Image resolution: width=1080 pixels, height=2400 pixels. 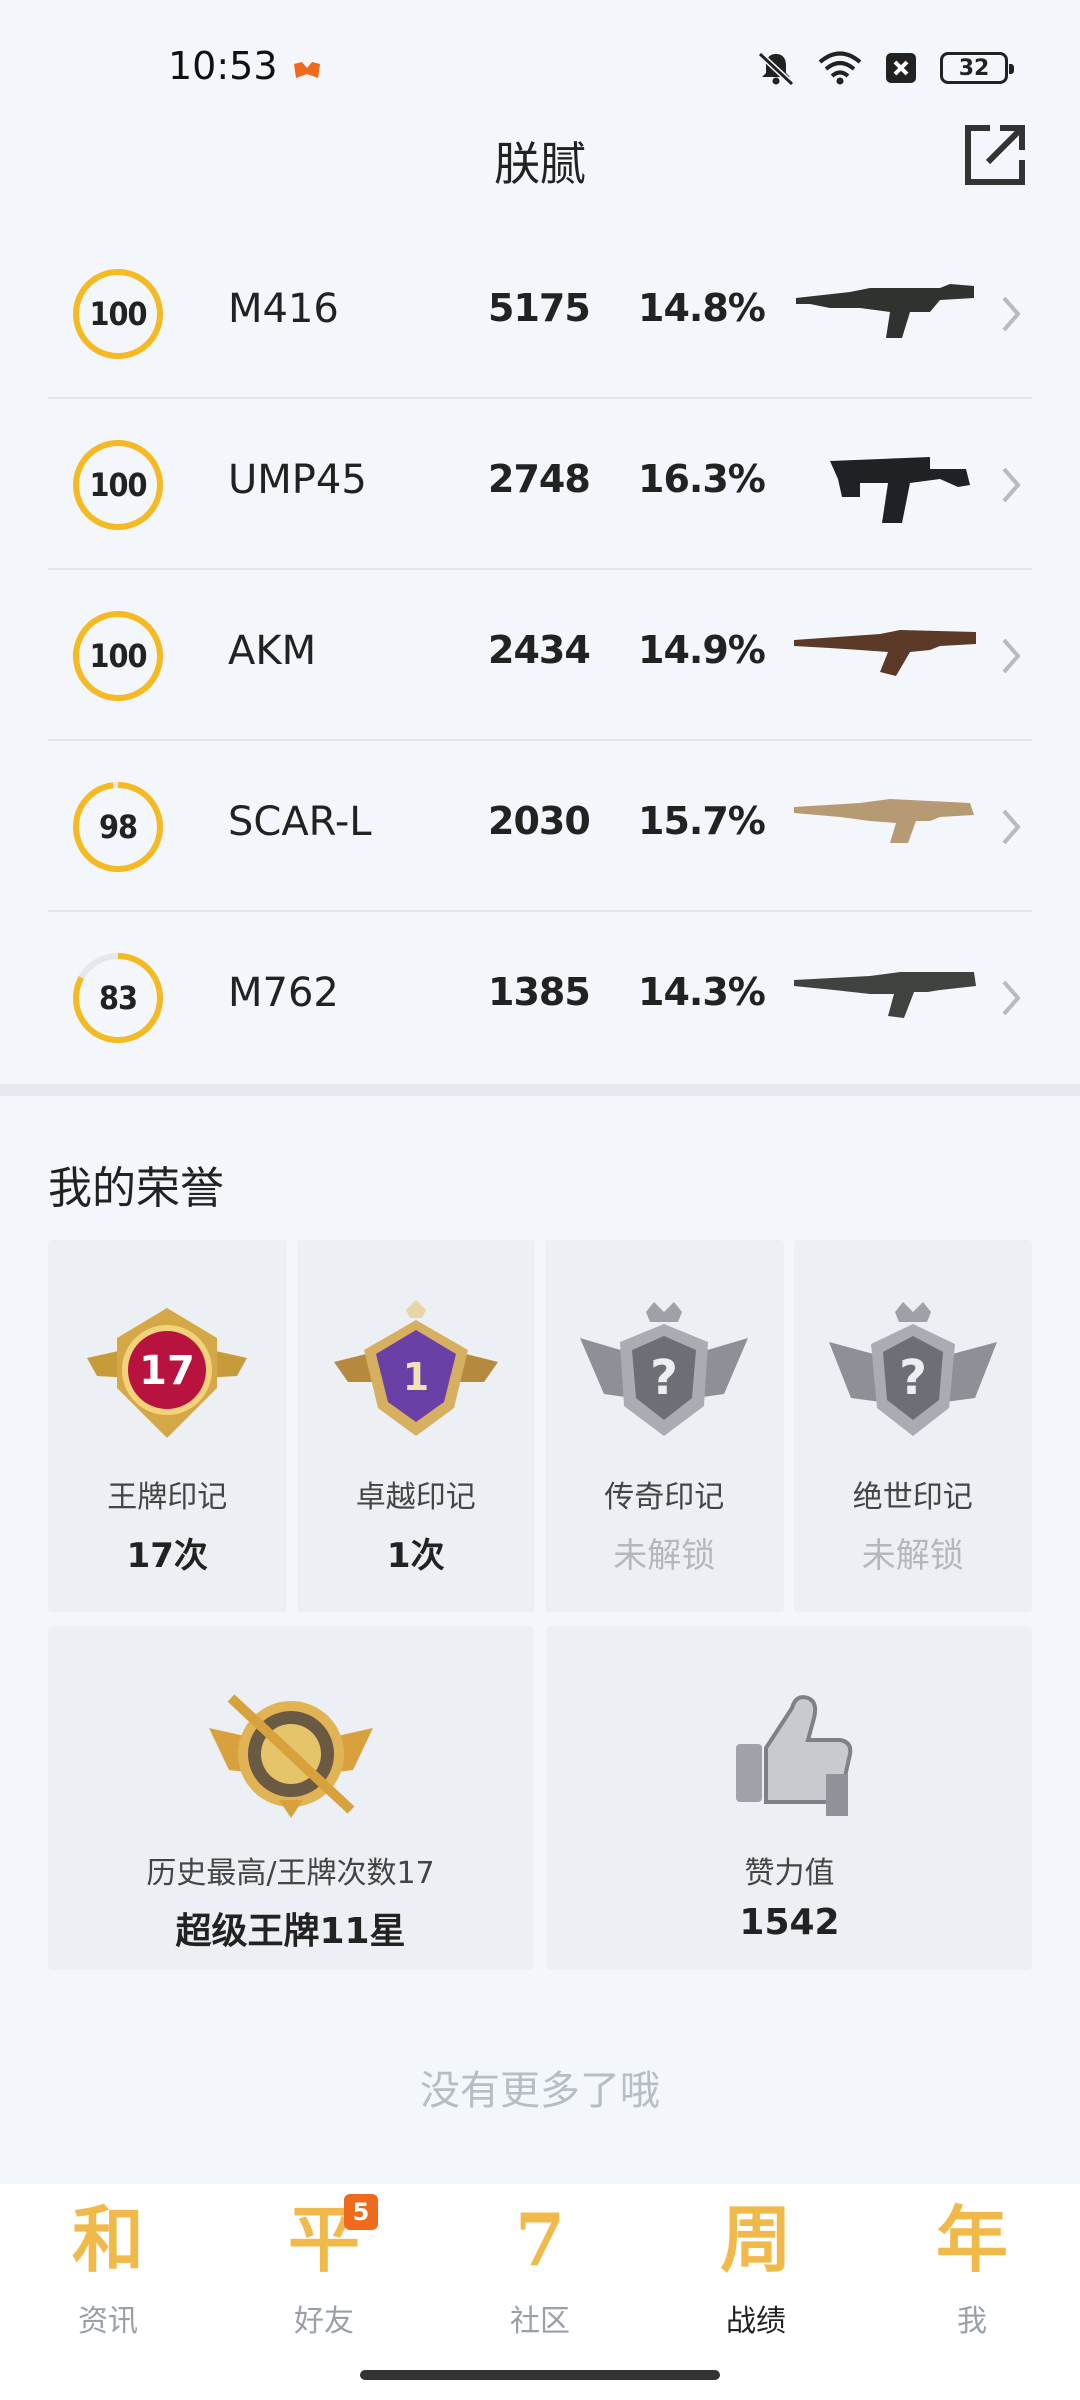 What do you see at coordinates (324, 2292) in the screenshot?
I see `nav-friends: 平 5 好友` at bounding box center [324, 2292].